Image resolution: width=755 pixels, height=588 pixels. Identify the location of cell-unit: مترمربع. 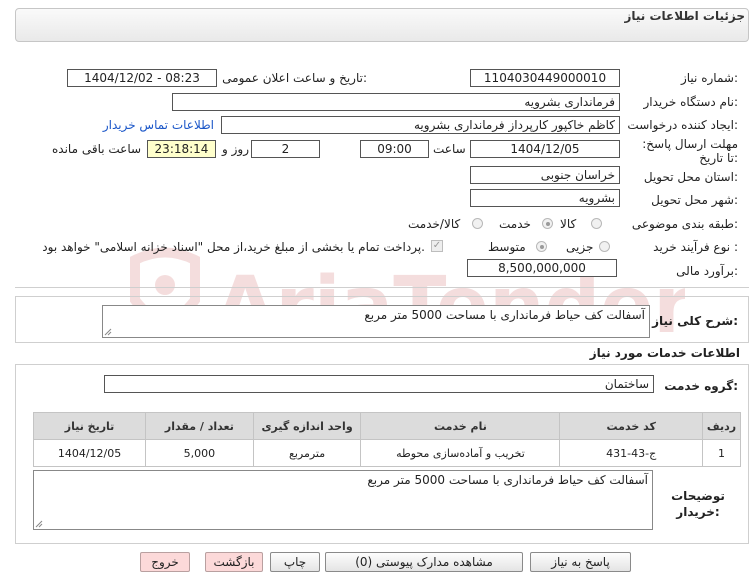
(307, 453).